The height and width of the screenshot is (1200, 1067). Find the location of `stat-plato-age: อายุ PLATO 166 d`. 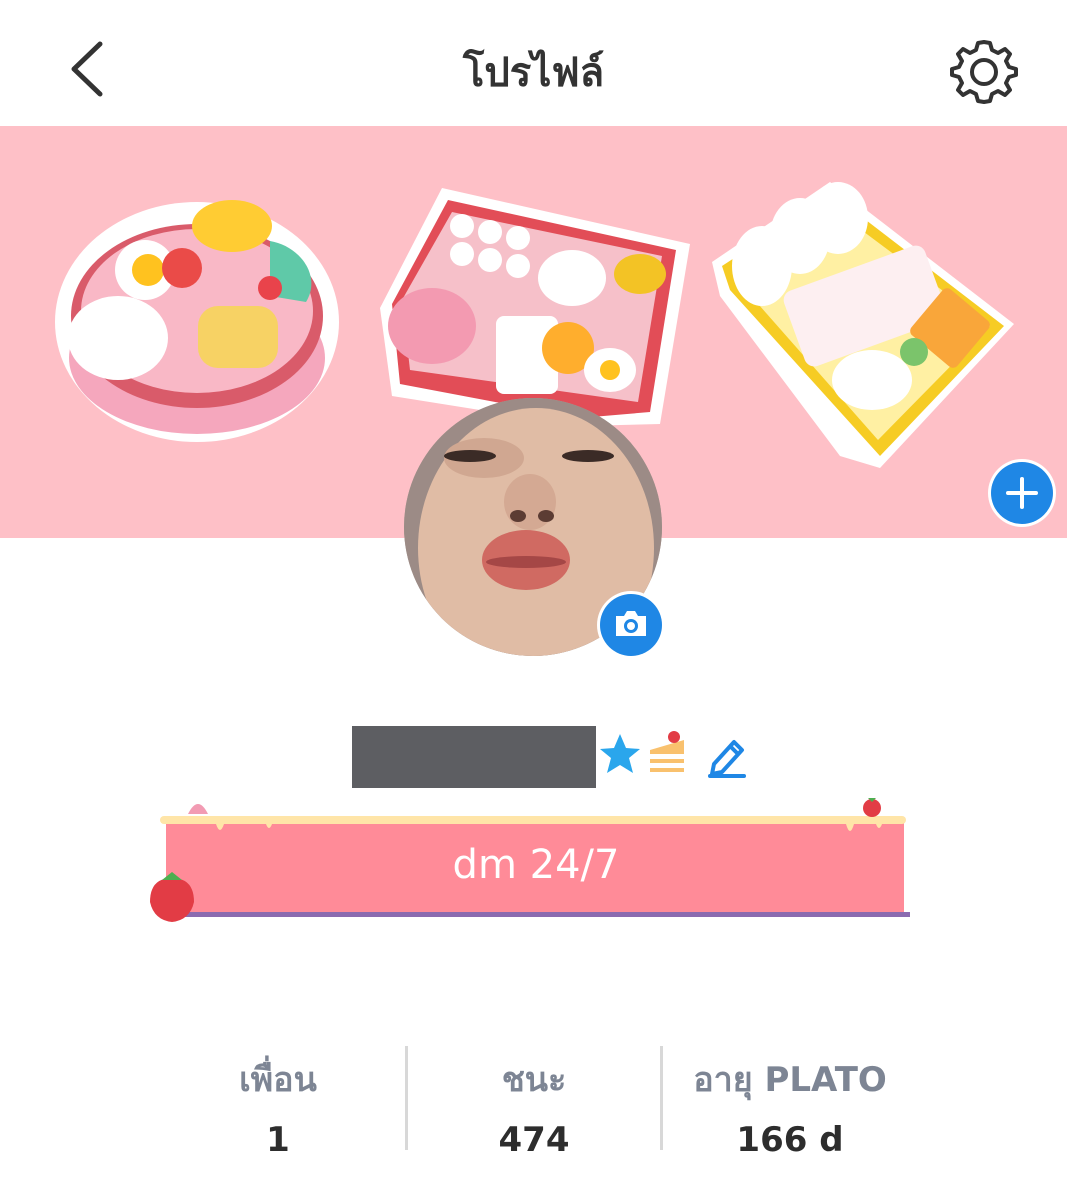

stat-plato-age: อายุ PLATO 166 d is located at coordinates (790, 1100).